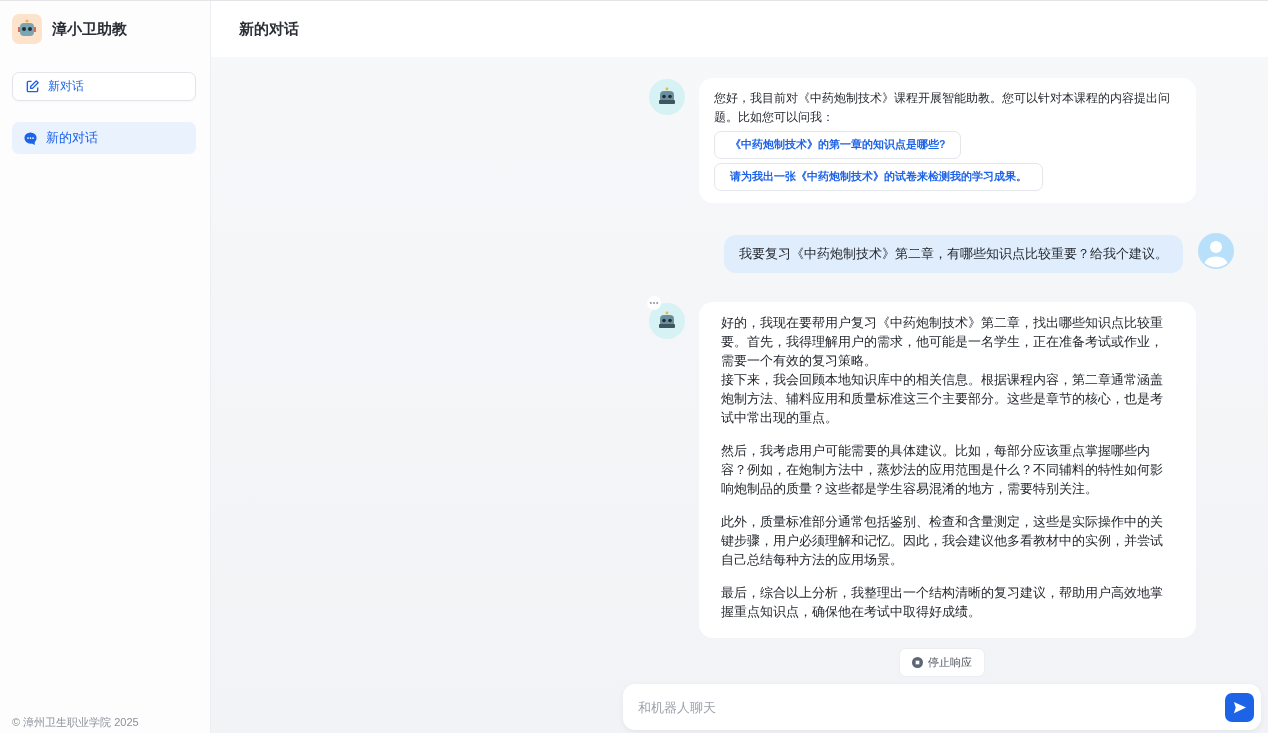 This screenshot has width=1268, height=733. What do you see at coordinates (89, 29) in the screenshot?
I see `app-name: 漳小卫助教` at bounding box center [89, 29].